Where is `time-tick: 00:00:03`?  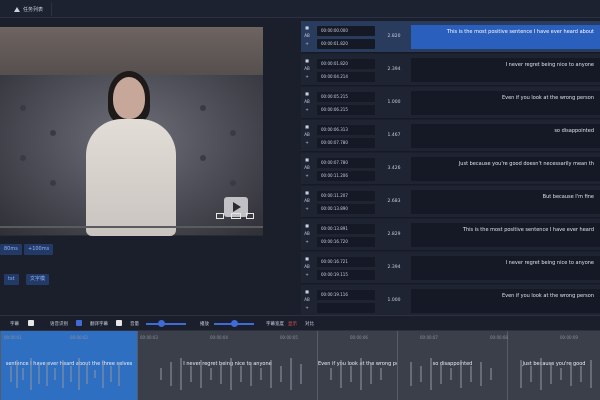 time-tick: 00:00:03 is located at coordinates (149, 337).